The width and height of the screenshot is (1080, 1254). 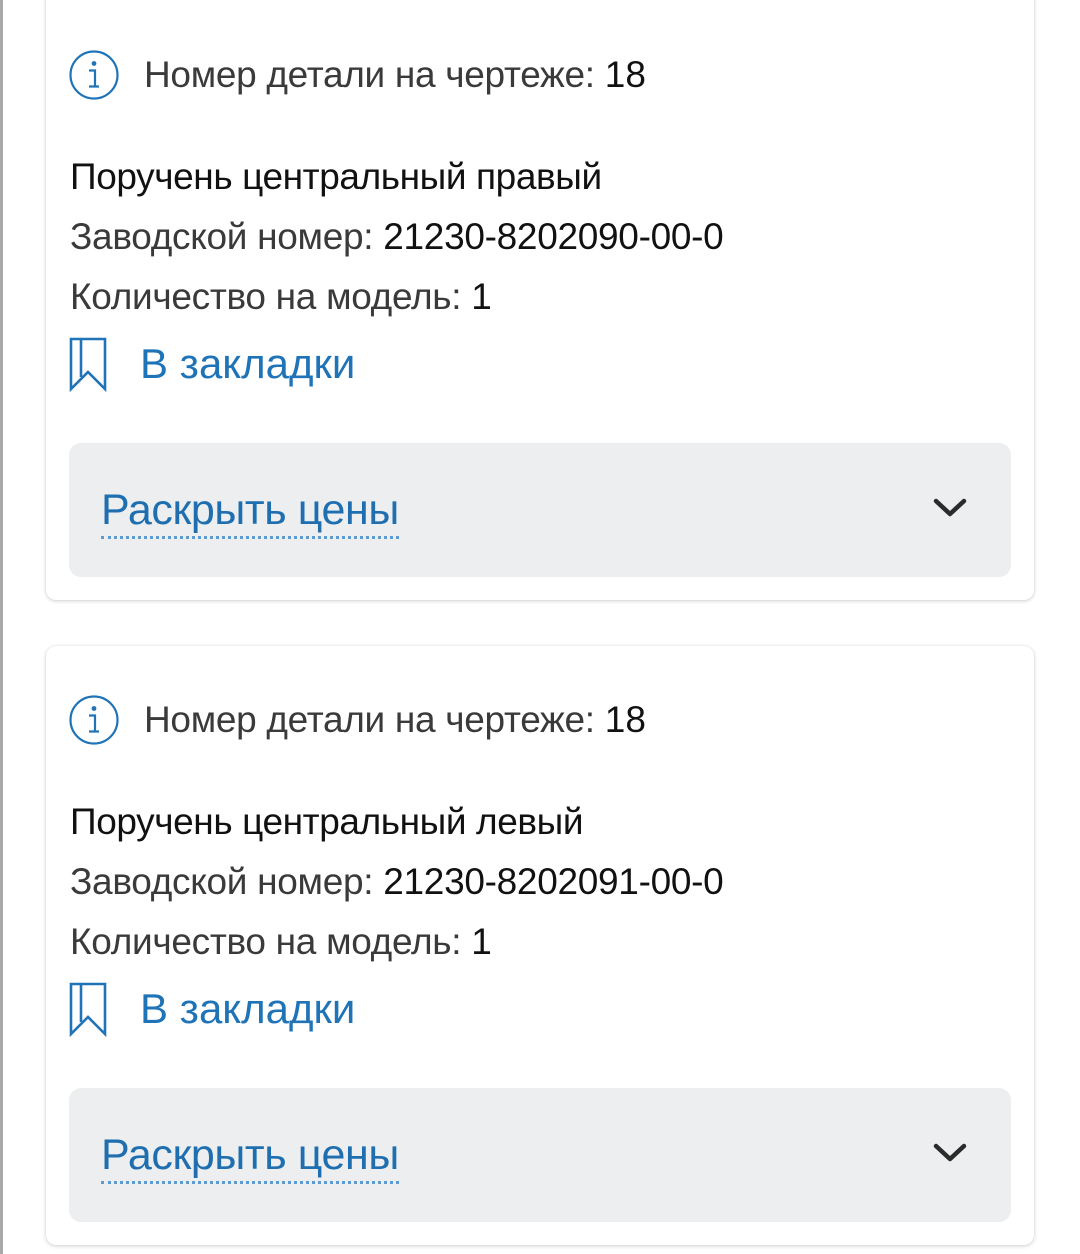 I want to click on part-name: Поручень центральный правый, so click(x=336, y=176).